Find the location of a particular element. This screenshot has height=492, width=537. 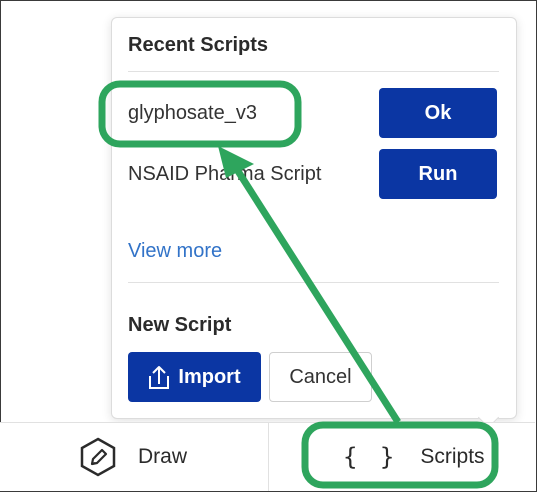

upload-icon is located at coordinates (159, 377).